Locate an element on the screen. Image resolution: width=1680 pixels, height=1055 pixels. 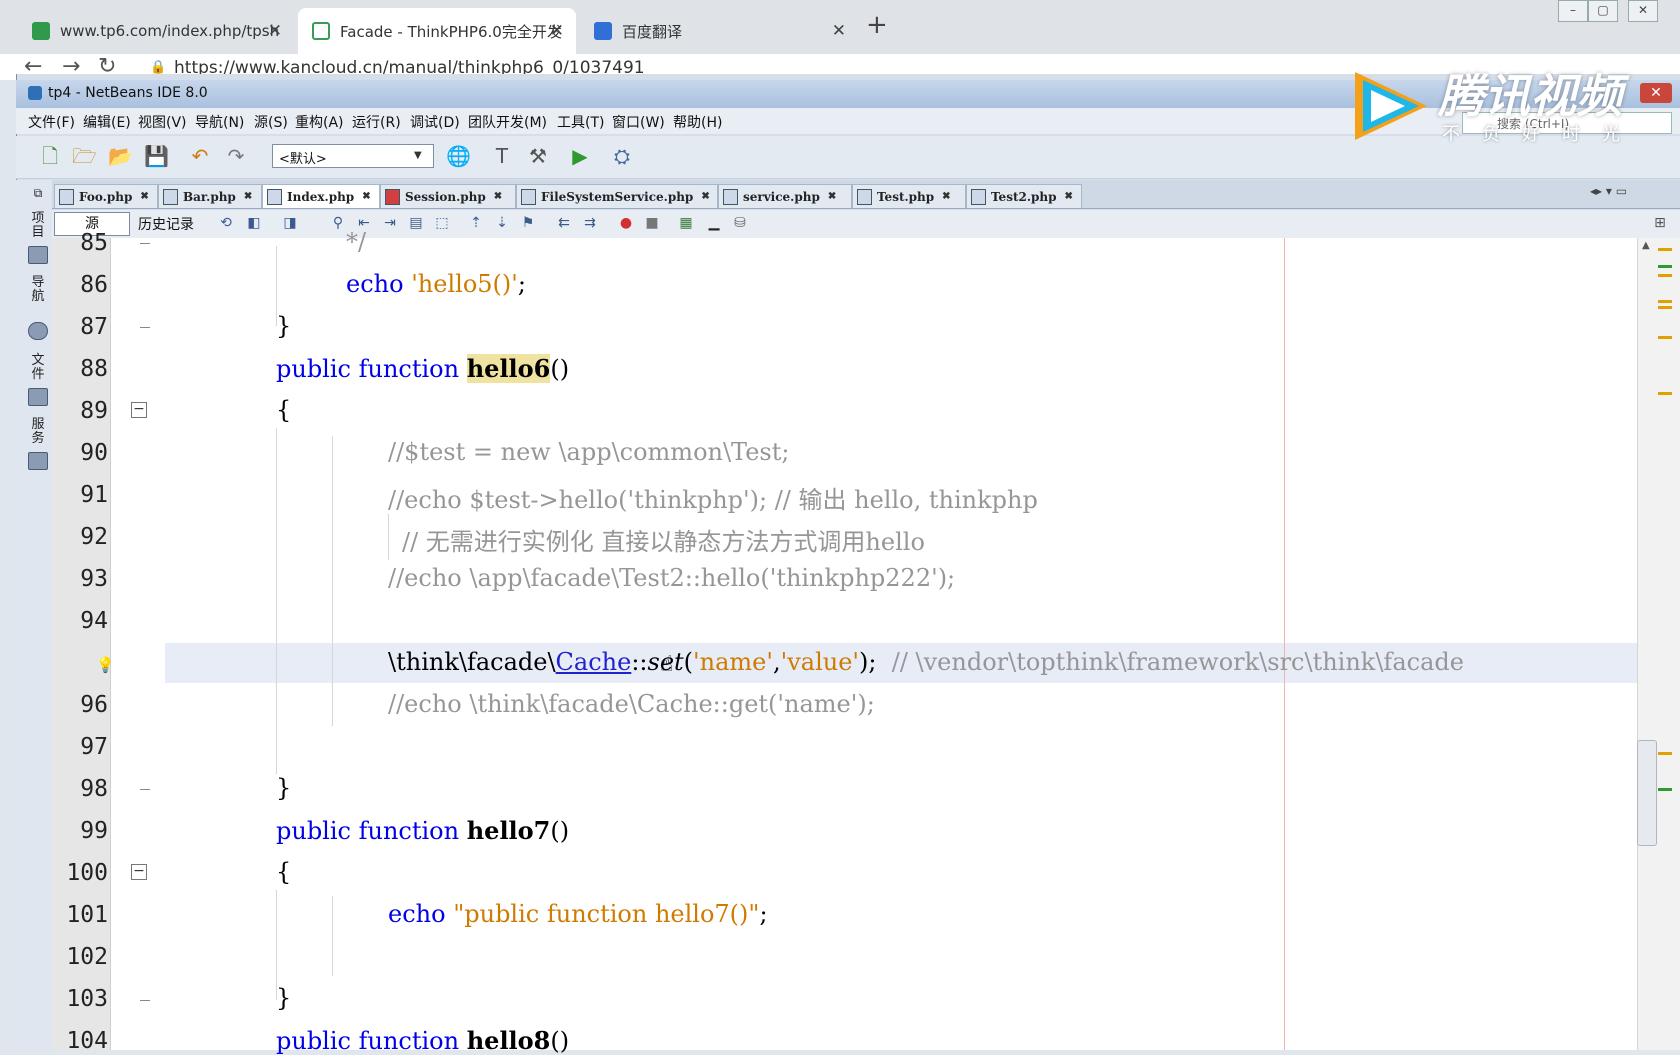
redo-icon: ↷ is located at coordinates (236, 156).